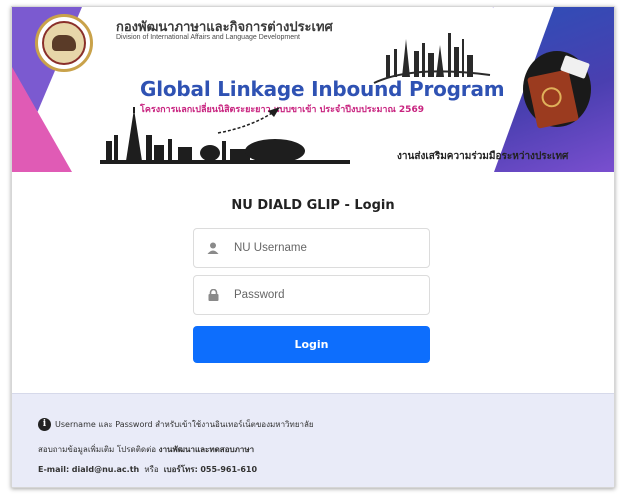 The image size is (624, 494). What do you see at coordinates (213, 248) in the screenshot?
I see `user-icon` at bounding box center [213, 248].